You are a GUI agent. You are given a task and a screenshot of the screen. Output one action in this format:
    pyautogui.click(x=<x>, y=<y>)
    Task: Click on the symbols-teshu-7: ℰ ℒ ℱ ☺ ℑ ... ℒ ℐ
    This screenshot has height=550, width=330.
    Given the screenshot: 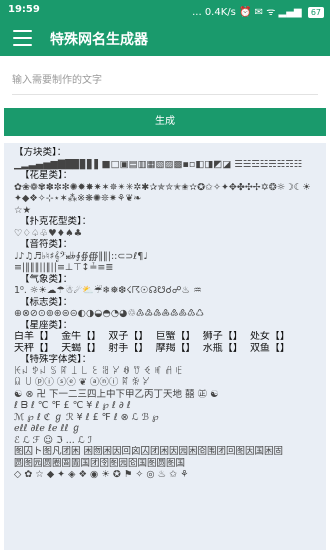 What is the action you would take?
    pyautogui.click(x=168, y=441)
    